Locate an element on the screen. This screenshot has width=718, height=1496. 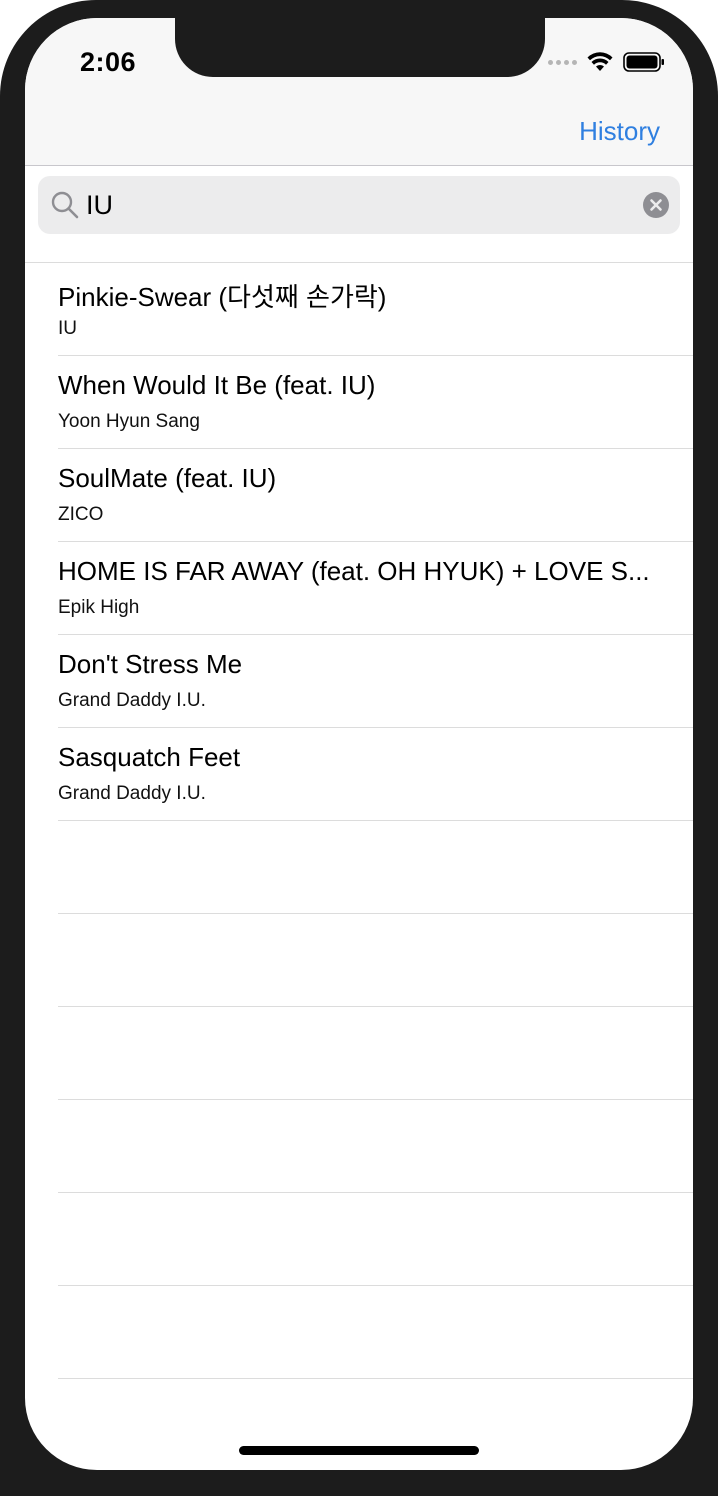
status-icons is located at coordinates (606, 62).